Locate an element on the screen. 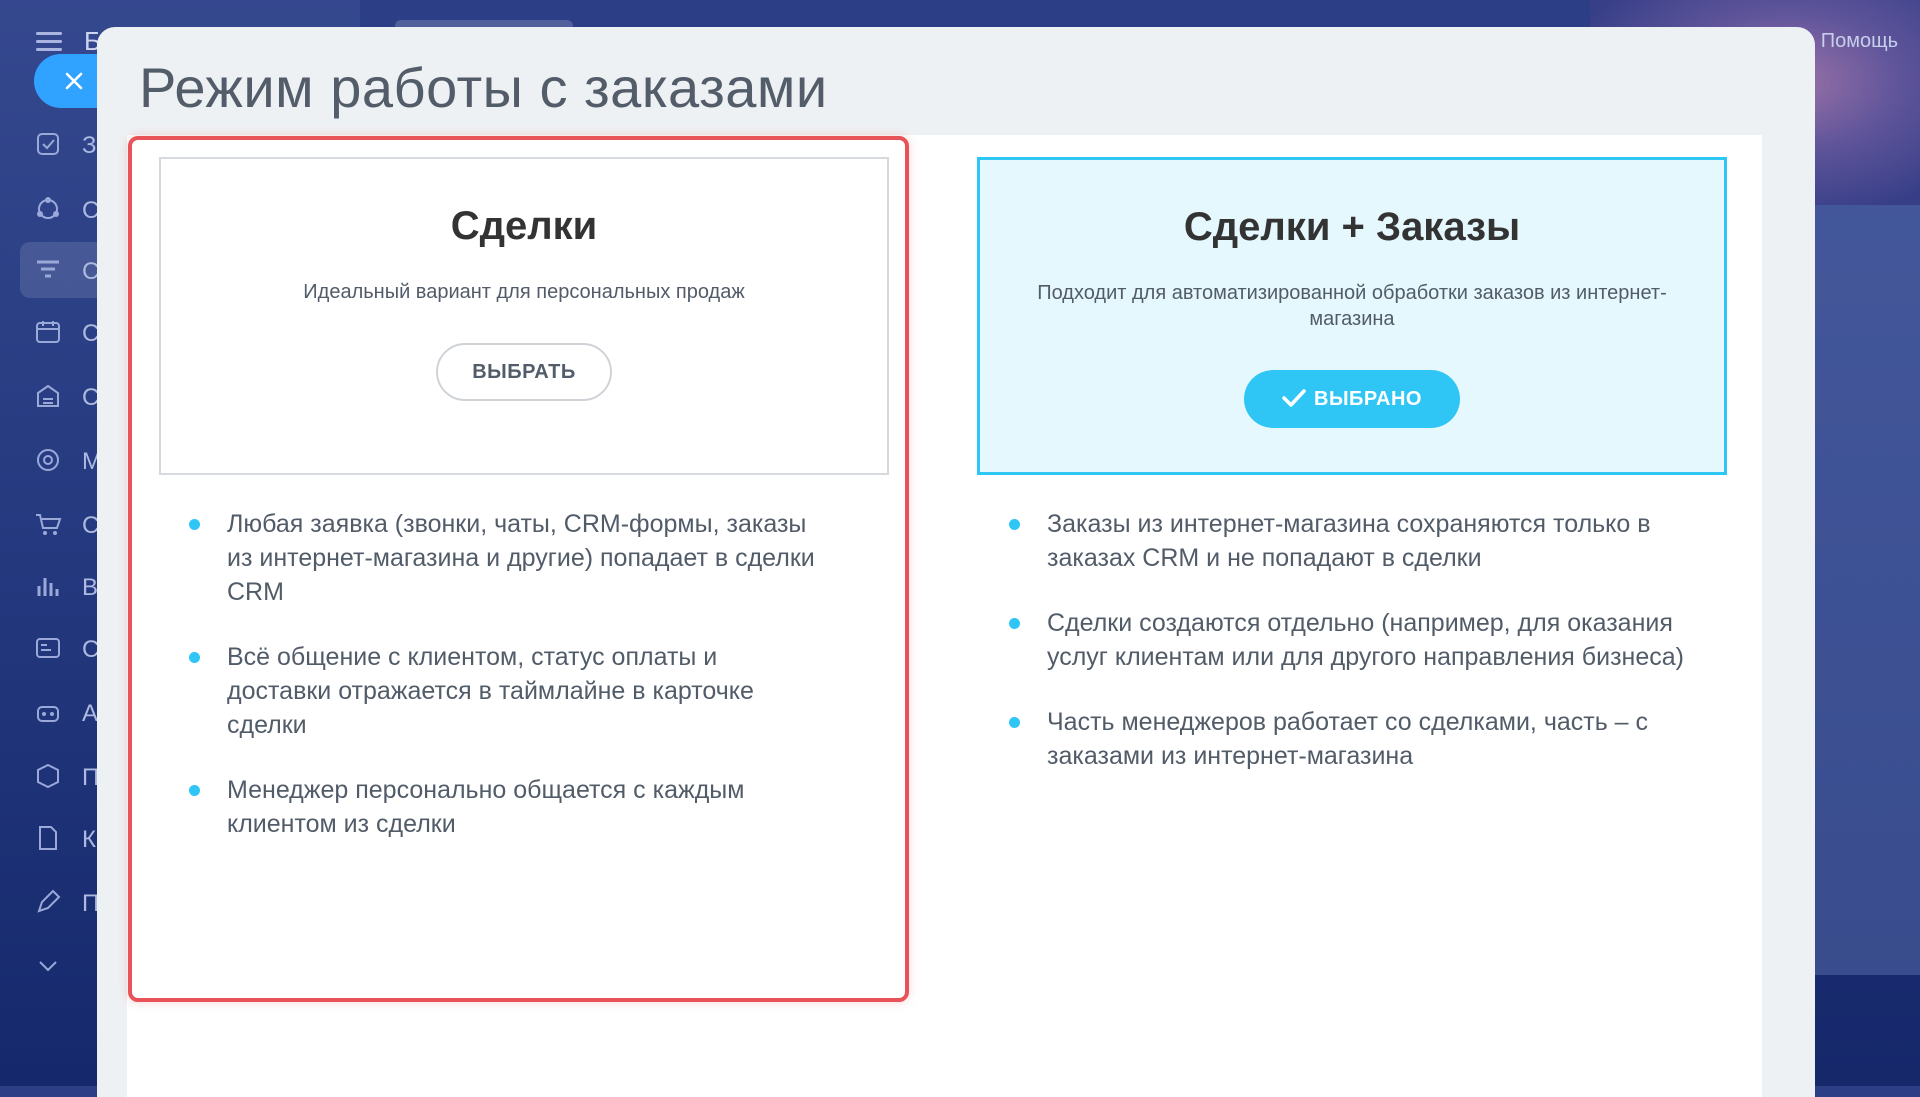 The height and width of the screenshot is (1097, 1920). page-title: Режим работы с заказами is located at coordinates (483, 87).